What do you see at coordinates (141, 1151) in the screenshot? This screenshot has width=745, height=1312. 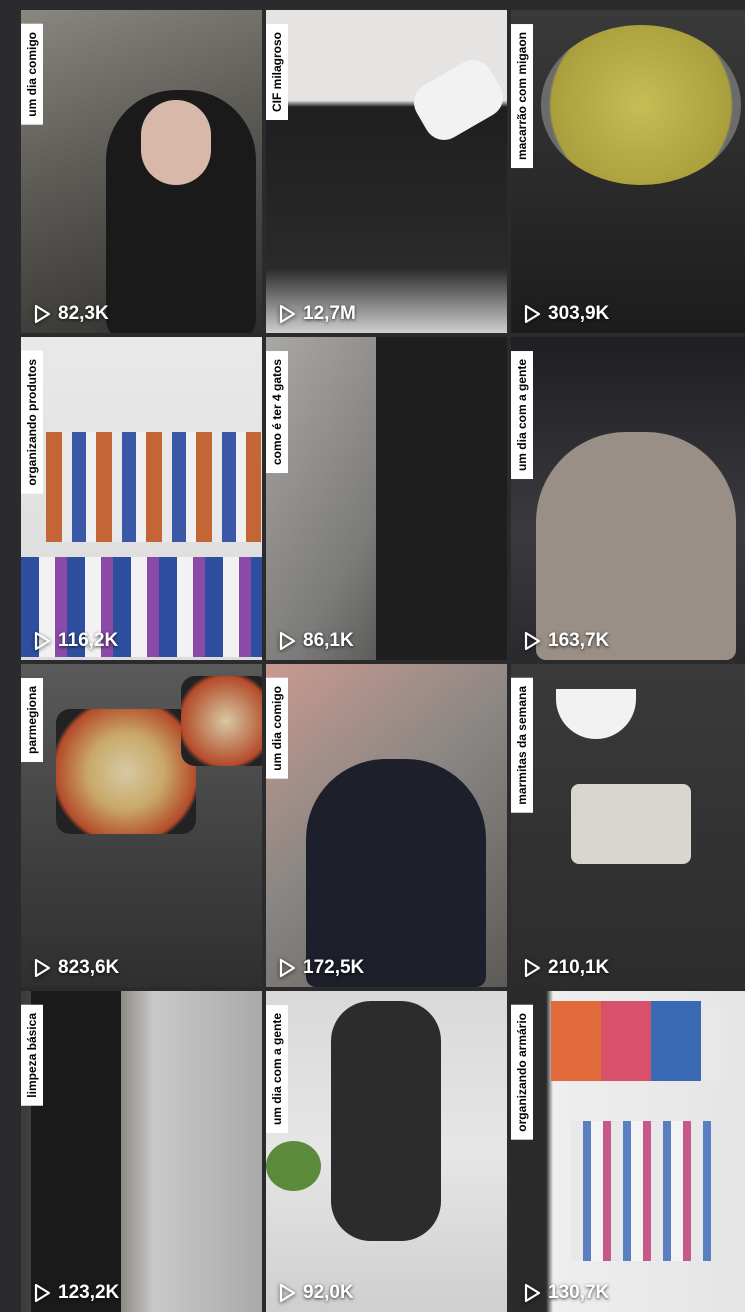 I see `video-tile: limpeza básica 123,2K` at bounding box center [141, 1151].